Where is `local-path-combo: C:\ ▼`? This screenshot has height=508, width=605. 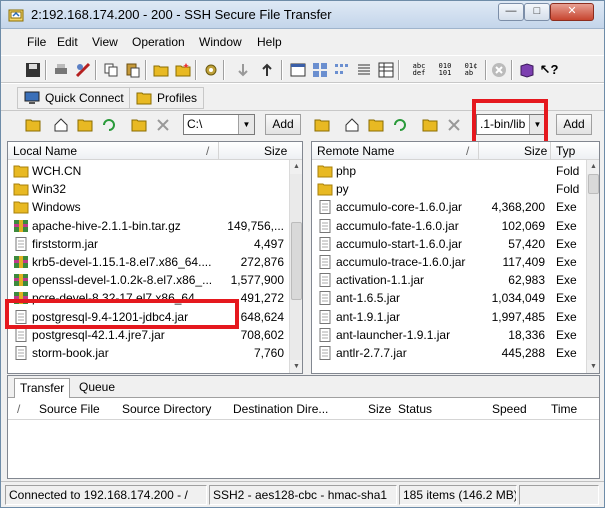 local-path-combo: C:\ ▼ is located at coordinates (219, 124).